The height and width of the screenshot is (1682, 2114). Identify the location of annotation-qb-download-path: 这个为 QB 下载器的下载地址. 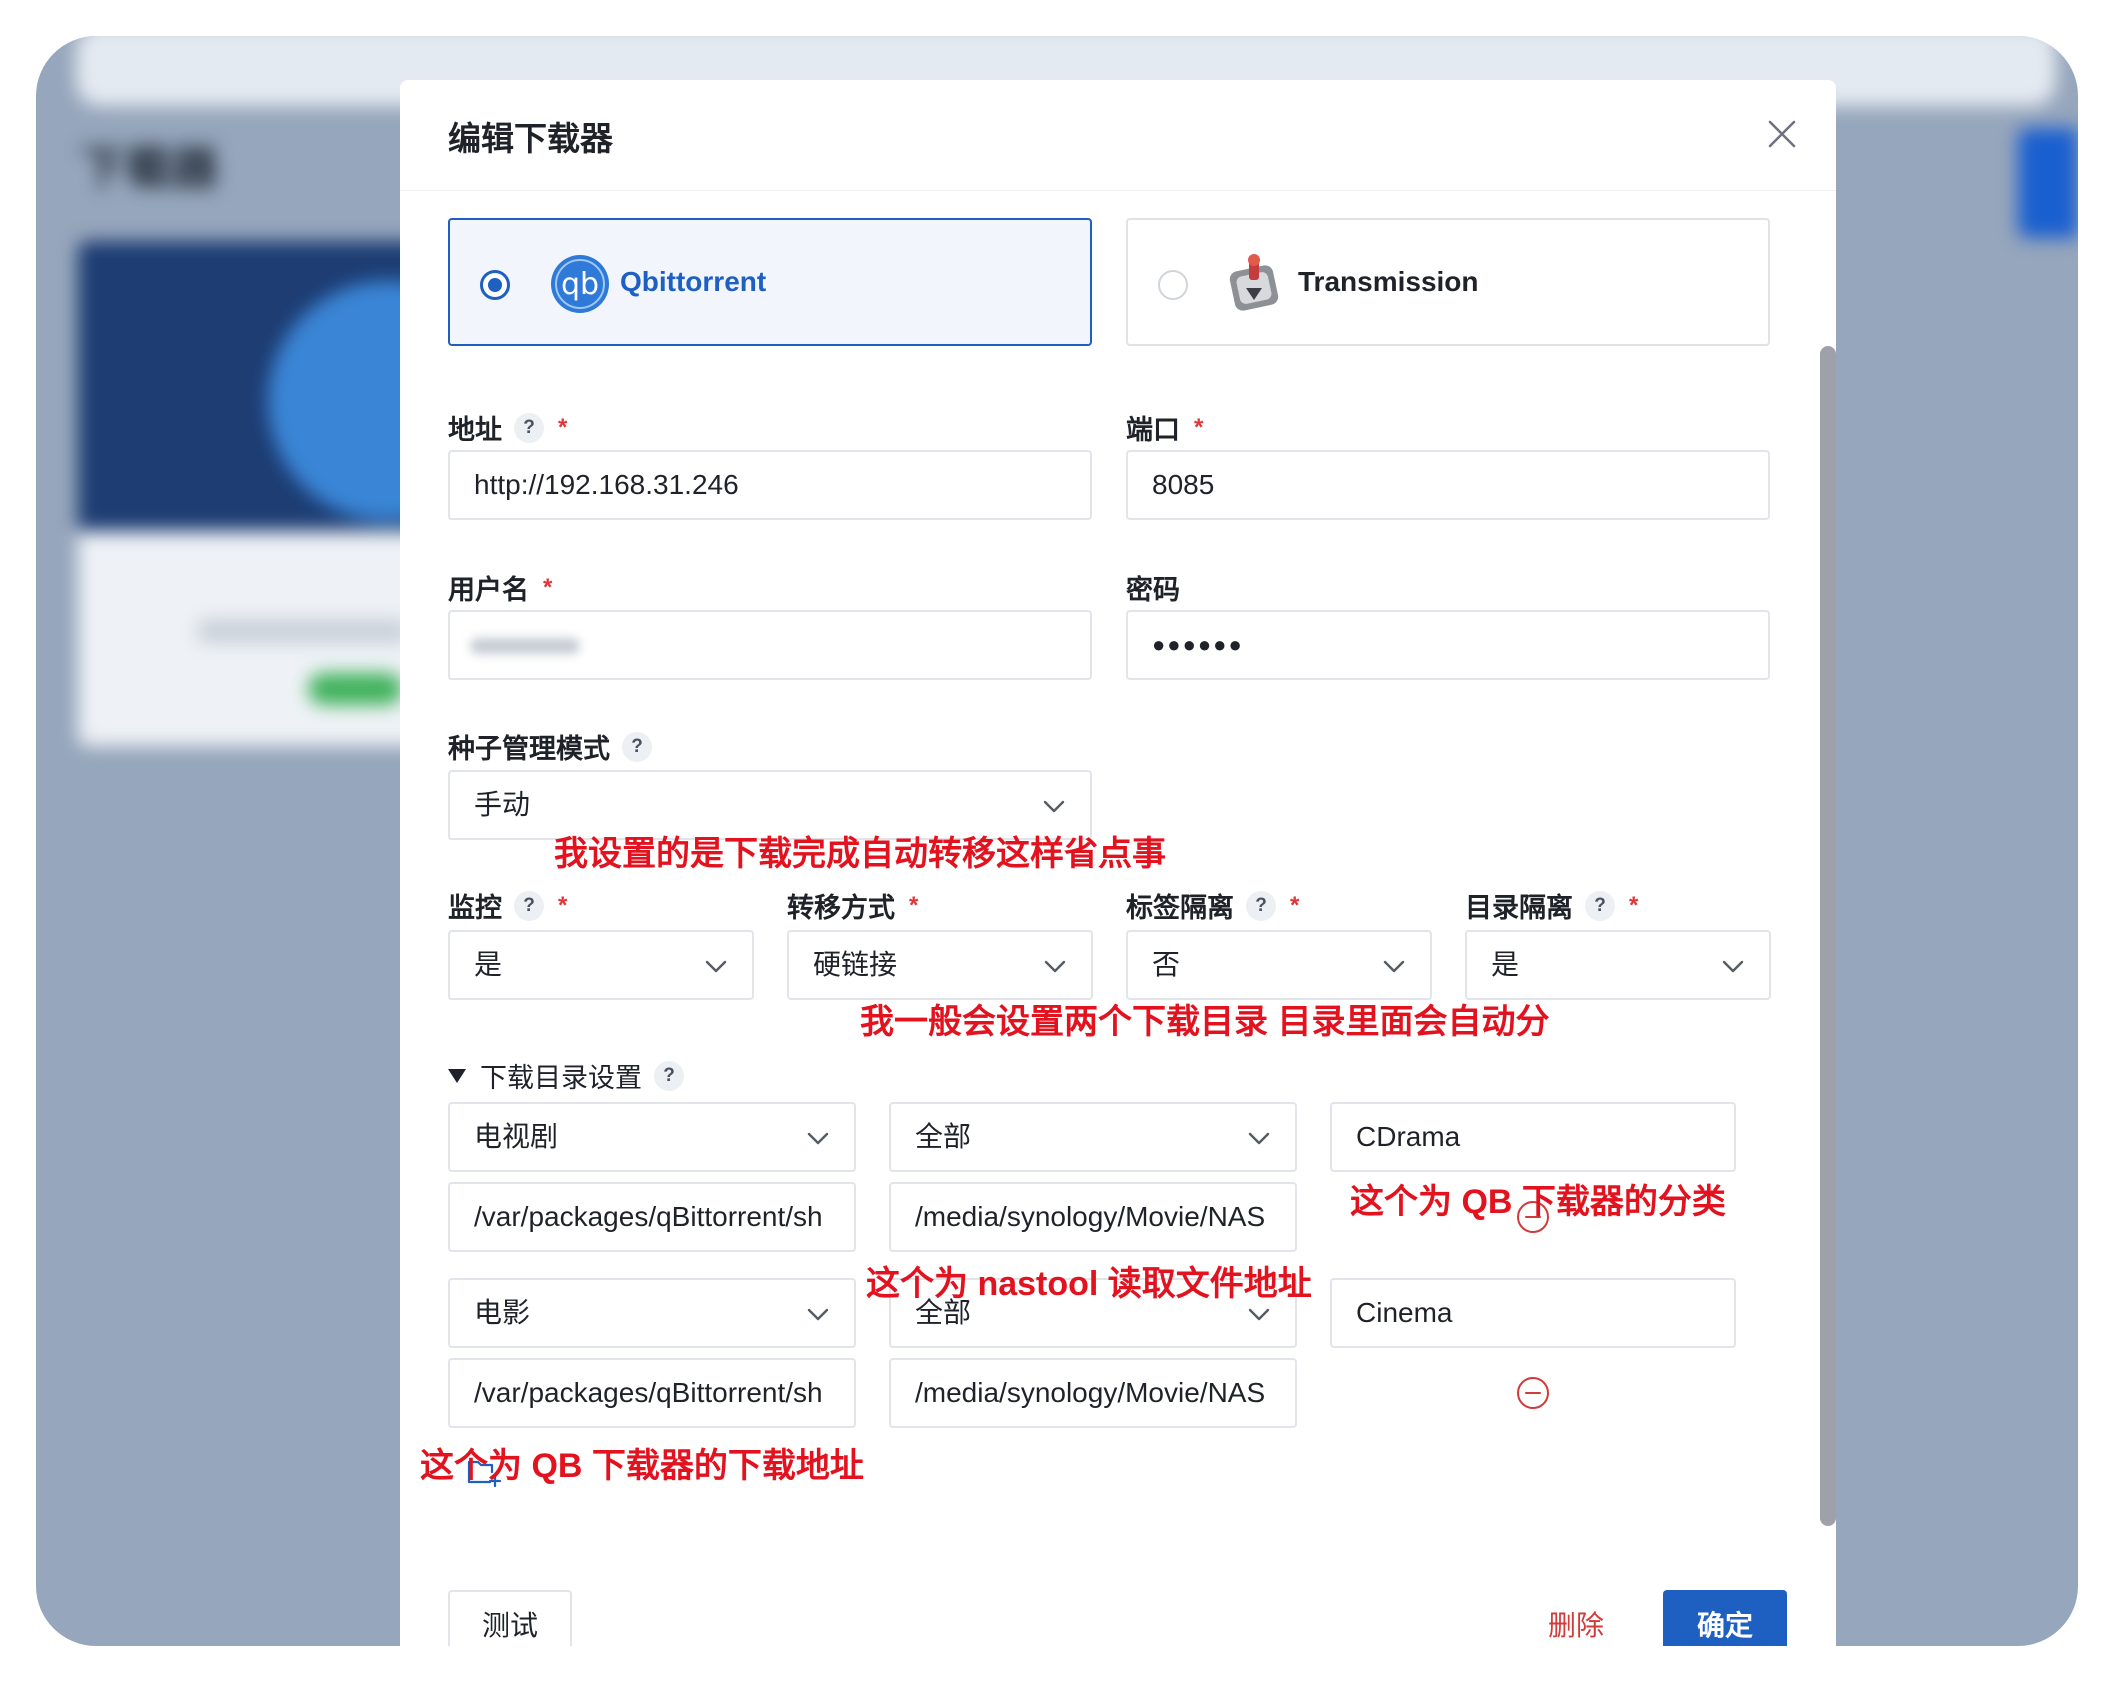
(642, 1466).